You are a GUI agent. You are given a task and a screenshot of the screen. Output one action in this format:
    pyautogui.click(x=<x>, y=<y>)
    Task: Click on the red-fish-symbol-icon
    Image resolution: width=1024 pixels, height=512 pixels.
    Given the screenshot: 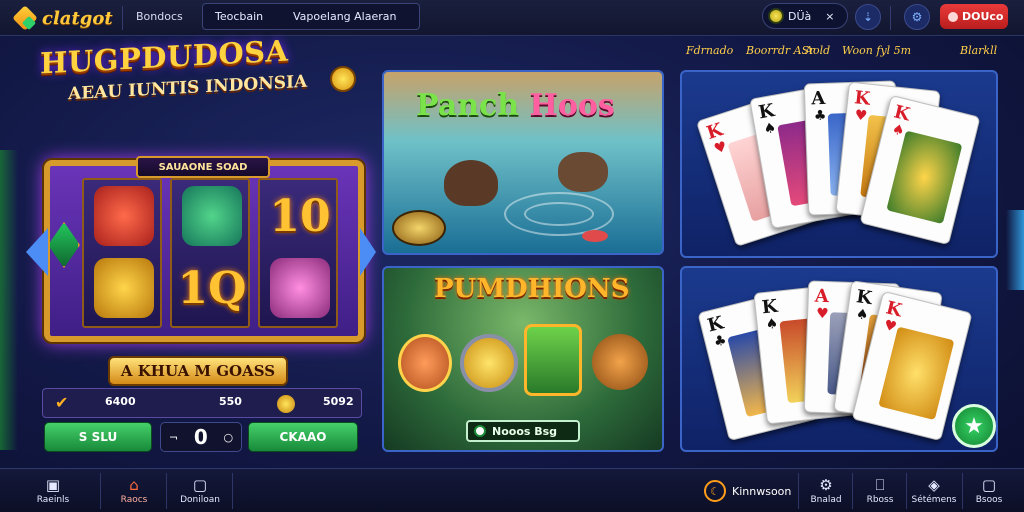 What is the action you would take?
    pyautogui.click(x=124, y=216)
    